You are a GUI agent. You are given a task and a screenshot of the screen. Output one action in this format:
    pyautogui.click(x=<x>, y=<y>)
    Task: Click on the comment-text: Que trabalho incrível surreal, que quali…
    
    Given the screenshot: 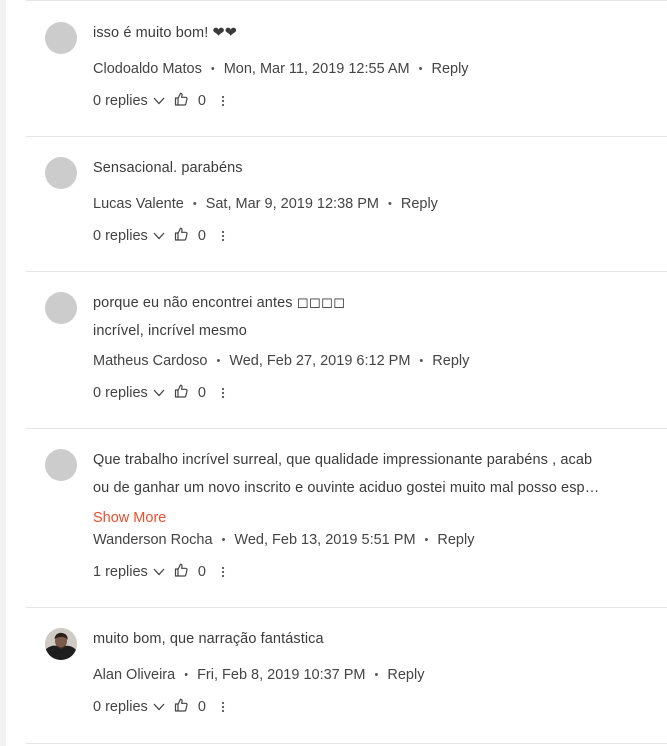 What is the action you would take?
    pyautogui.click(x=362, y=474)
    